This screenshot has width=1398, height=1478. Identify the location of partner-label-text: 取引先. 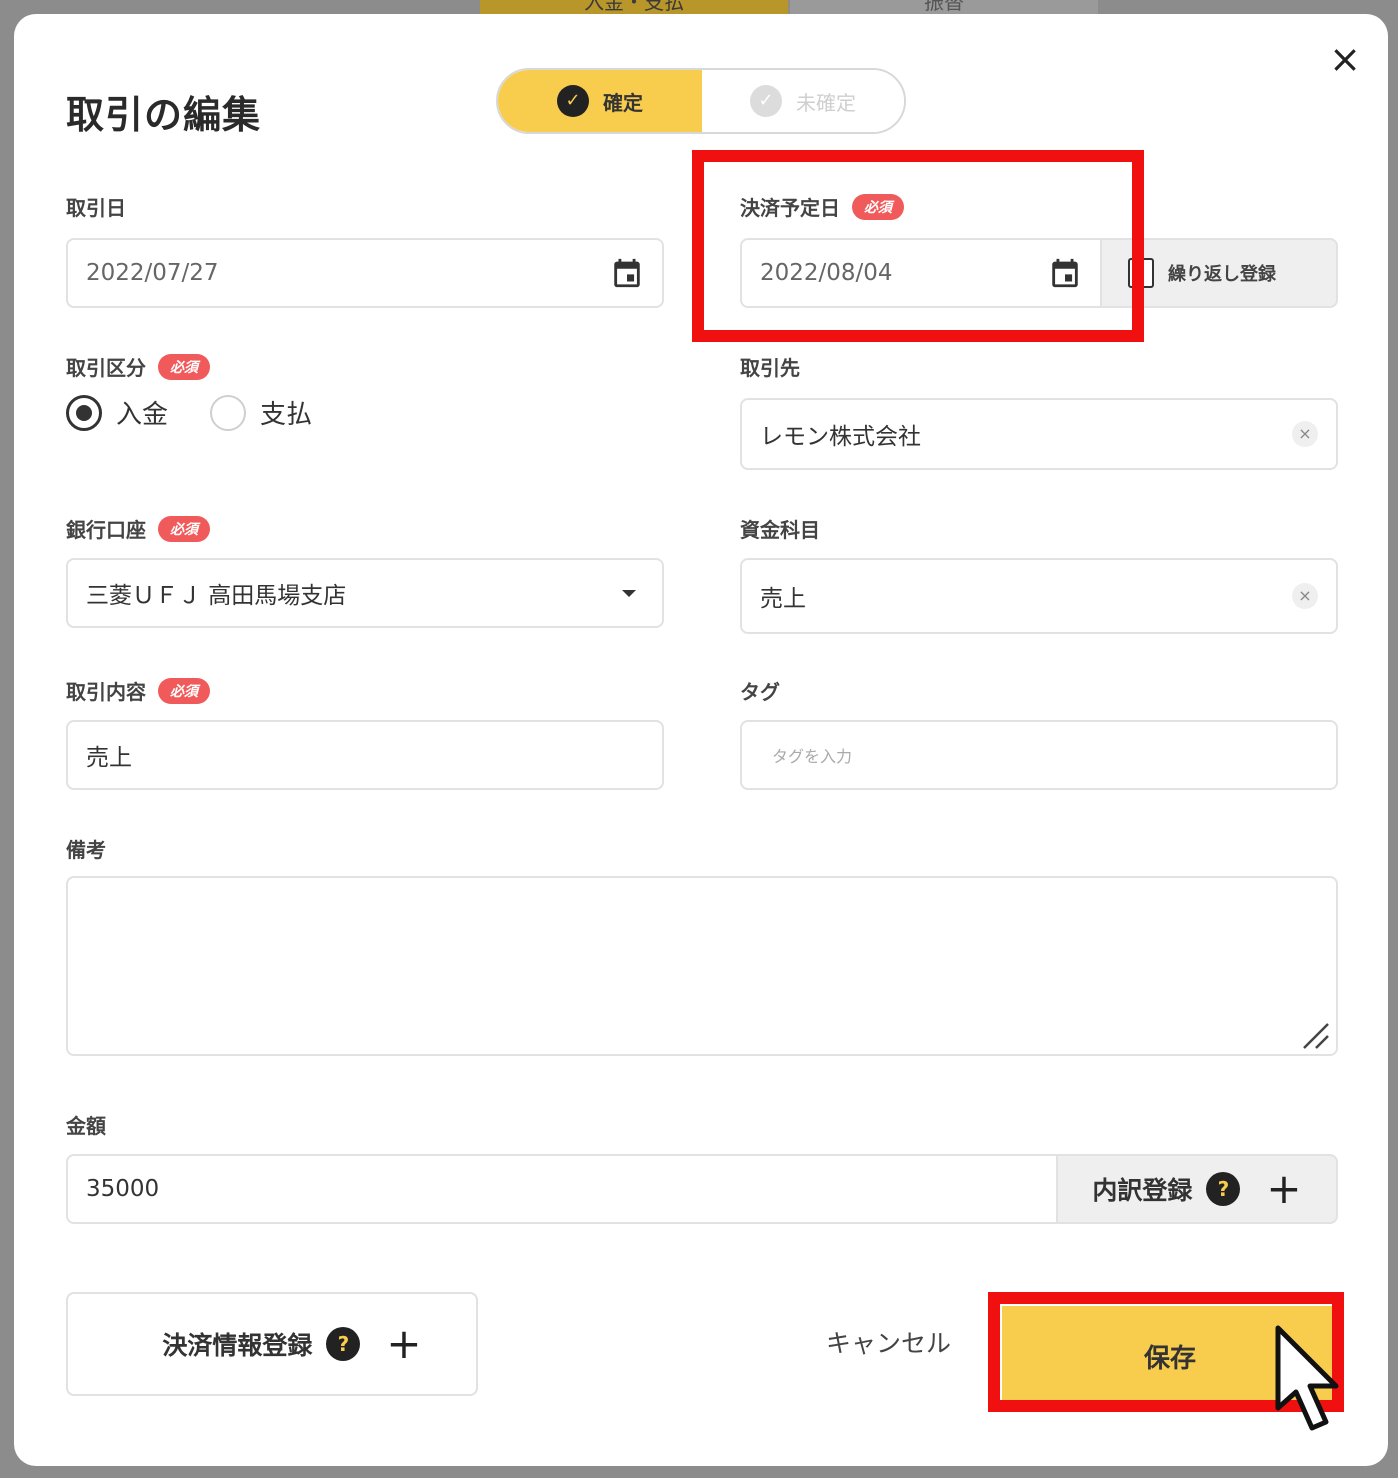
(770, 368).